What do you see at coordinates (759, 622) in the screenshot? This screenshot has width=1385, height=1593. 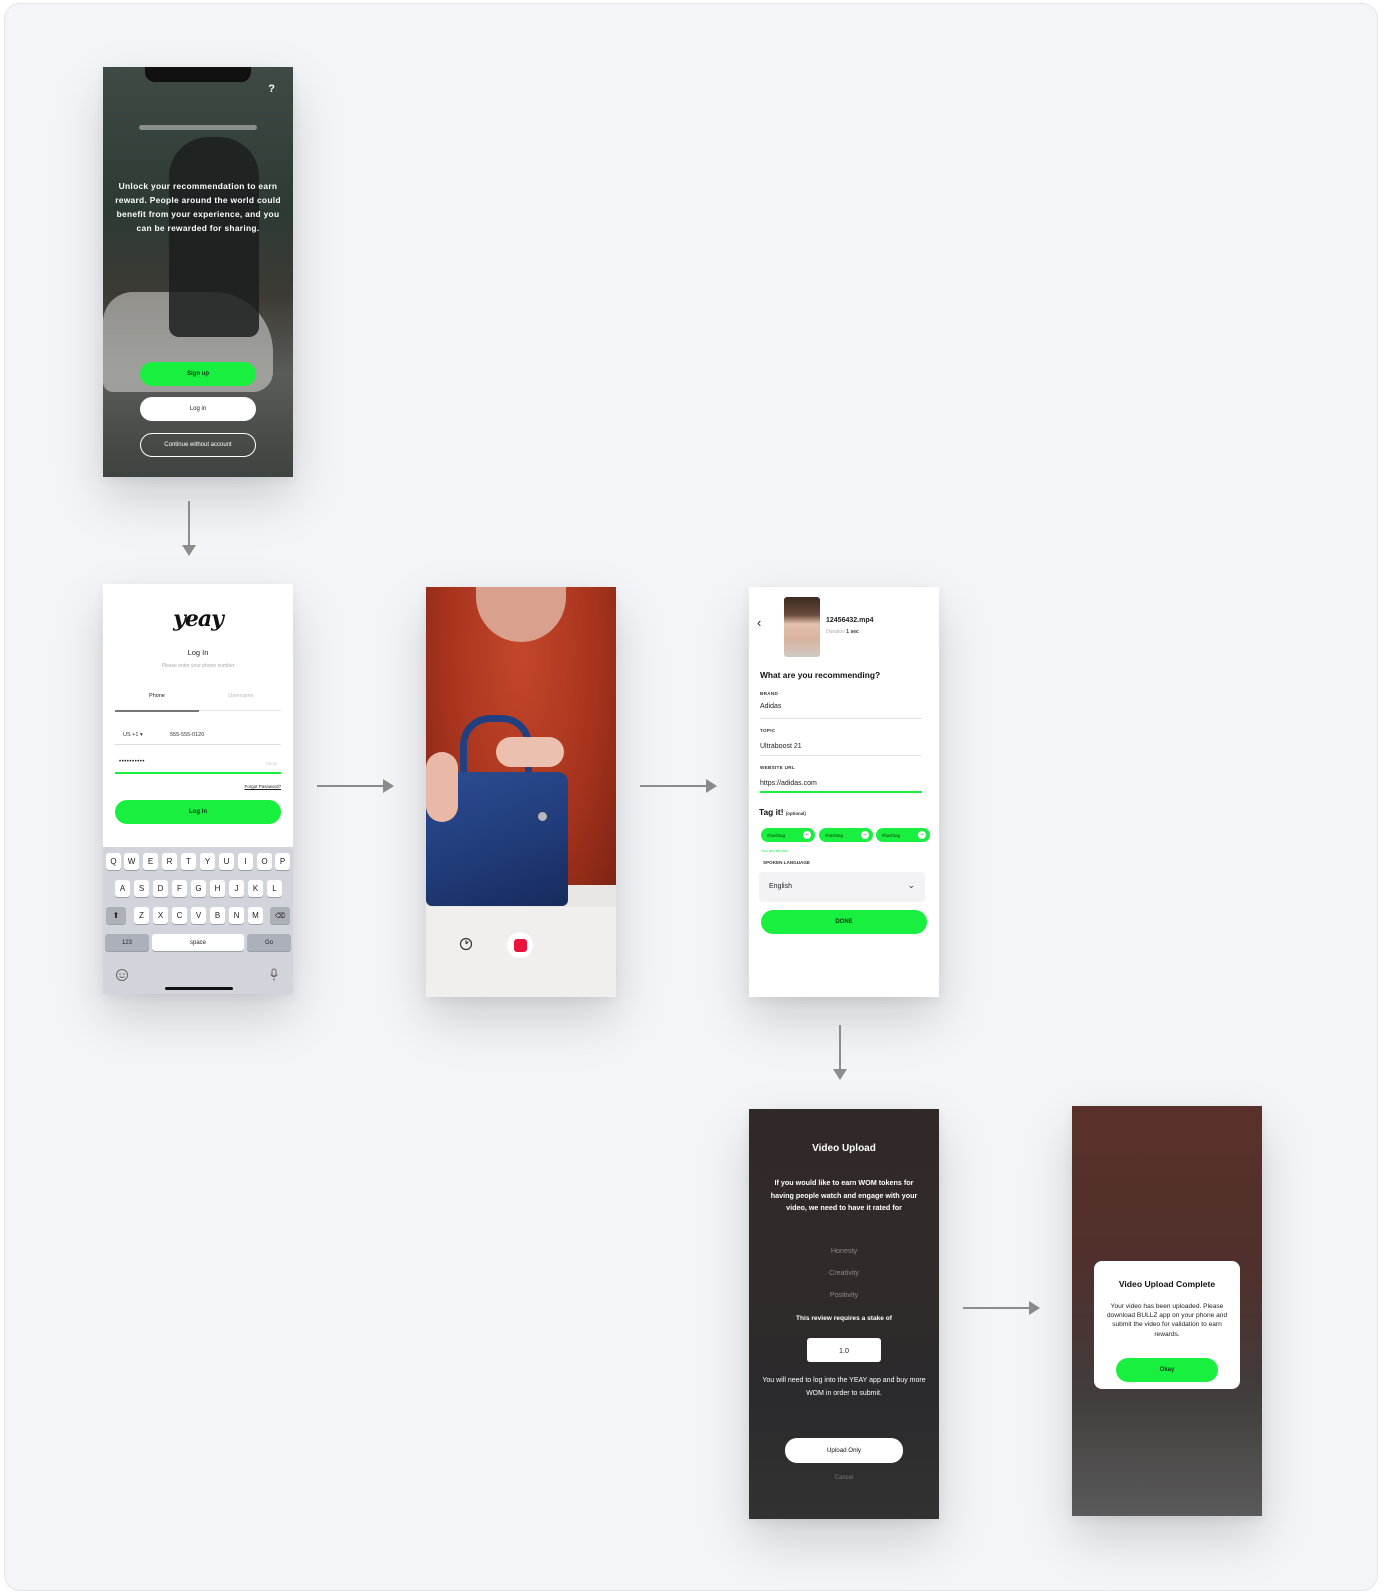 I see `back-chevron-icon: ‹` at bounding box center [759, 622].